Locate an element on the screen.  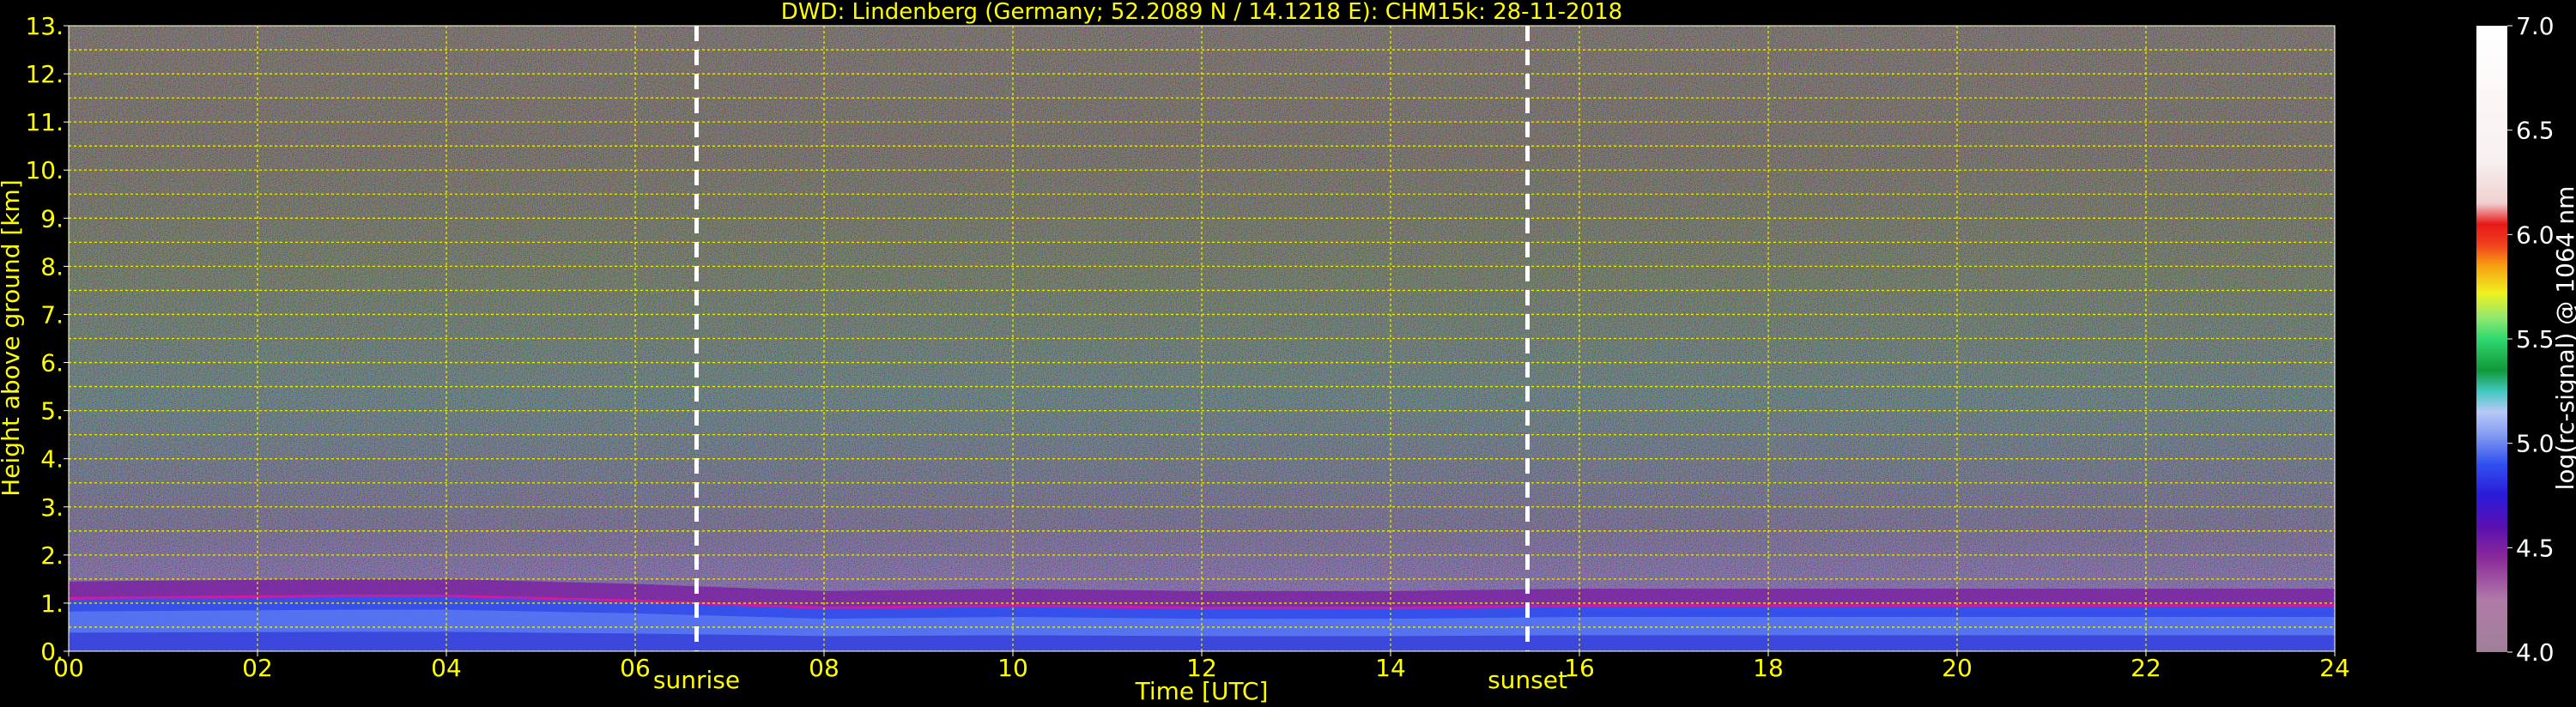
colorbar-label: log(rc-signal) @ 1064 nm is located at coordinates (2563, 338).